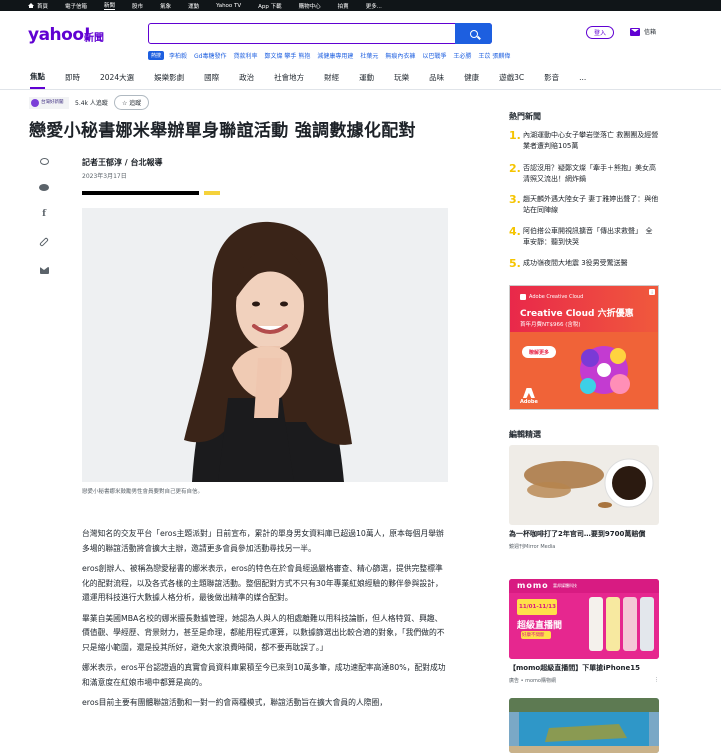 The image size is (721, 753). What do you see at coordinates (222, 131) in the screenshot?
I see `article-title: 戀愛小秘書娜米舉辦單身聯誼活動 強調數據化配對` at bounding box center [222, 131].